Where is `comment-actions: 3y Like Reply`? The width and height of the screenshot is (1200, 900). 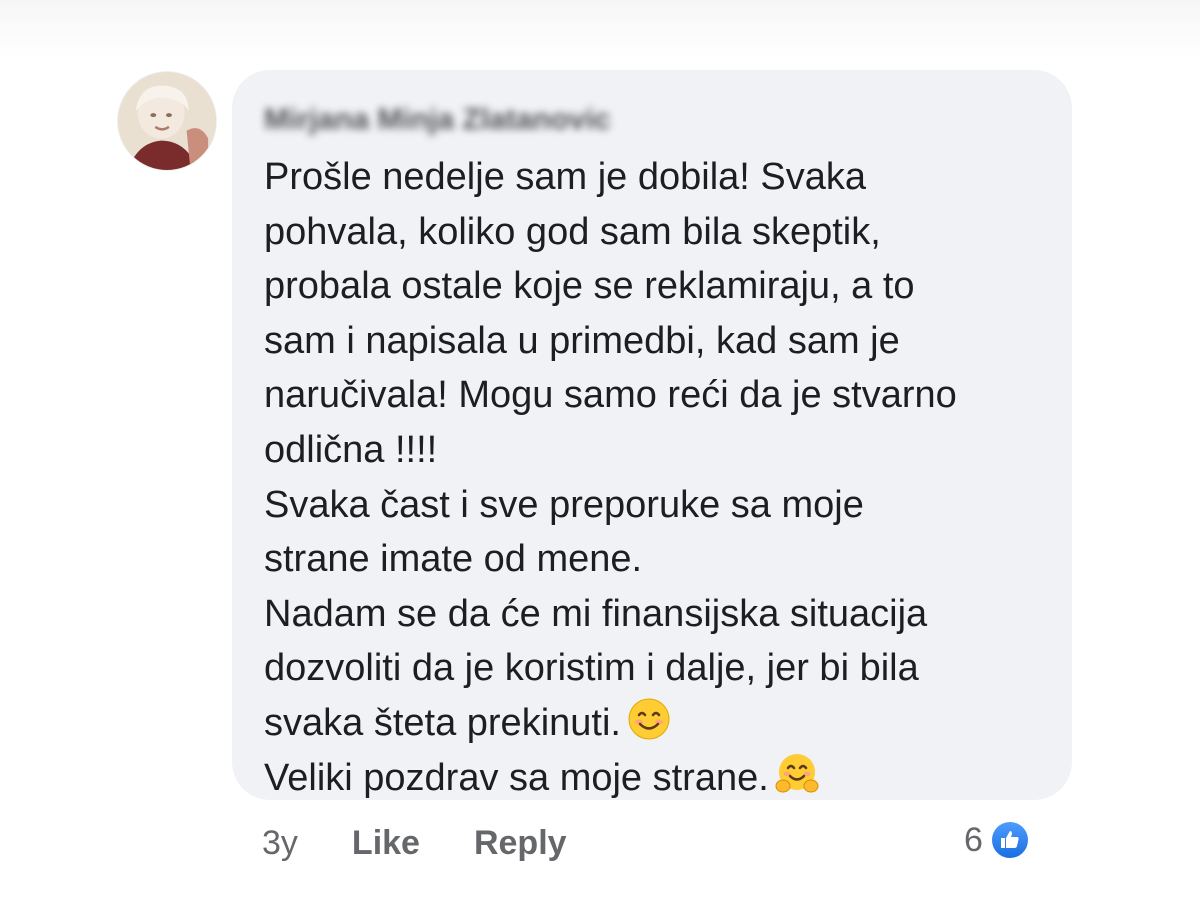 comment-actions: 3y Like Reply is located at coordinates (414, 843).